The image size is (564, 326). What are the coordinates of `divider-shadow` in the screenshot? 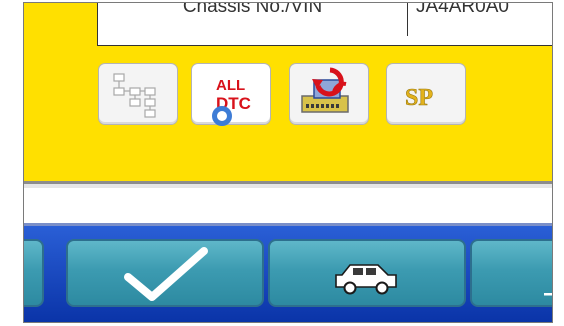 It's located at (288, 186).